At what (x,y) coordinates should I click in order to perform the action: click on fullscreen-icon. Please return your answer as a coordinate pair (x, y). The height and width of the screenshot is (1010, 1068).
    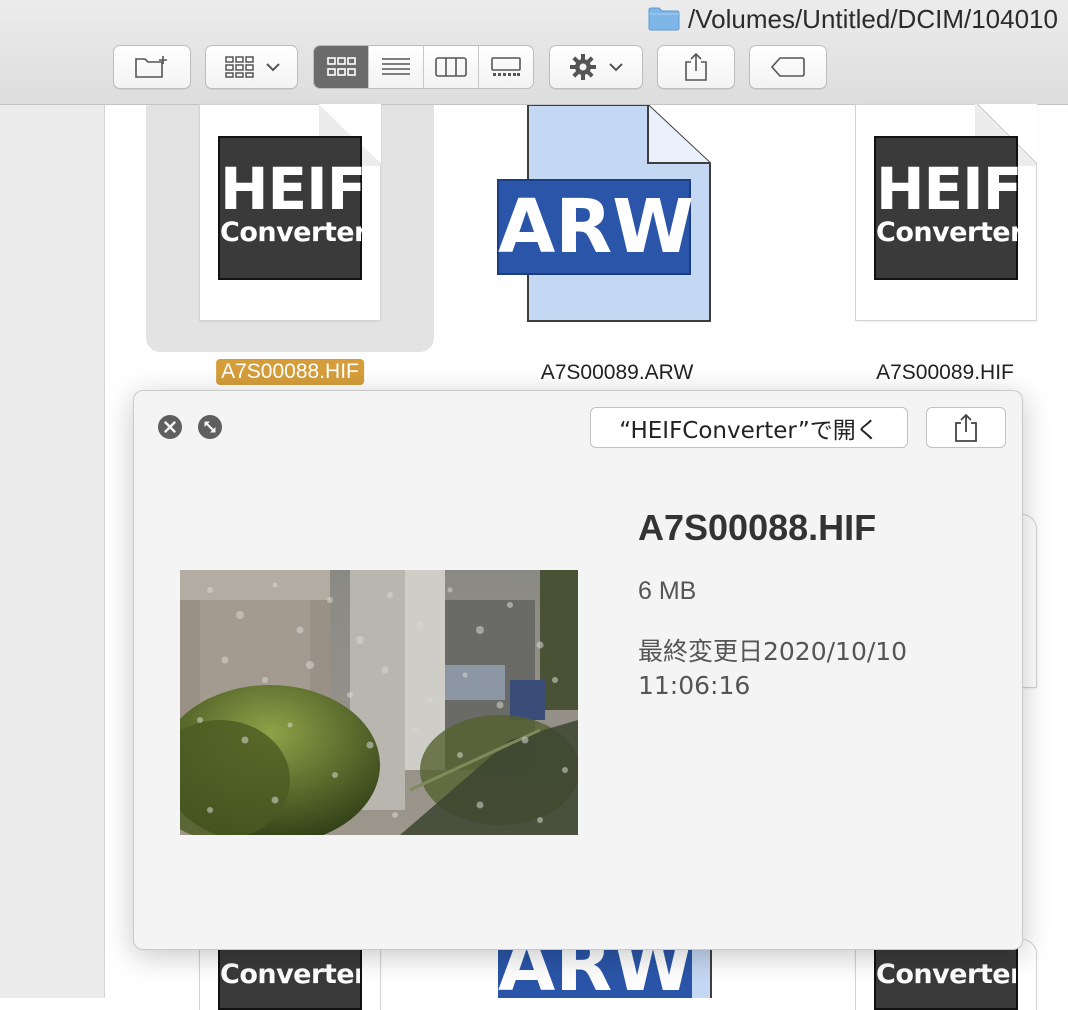
    Looking at the image, I should click on (210, 427).